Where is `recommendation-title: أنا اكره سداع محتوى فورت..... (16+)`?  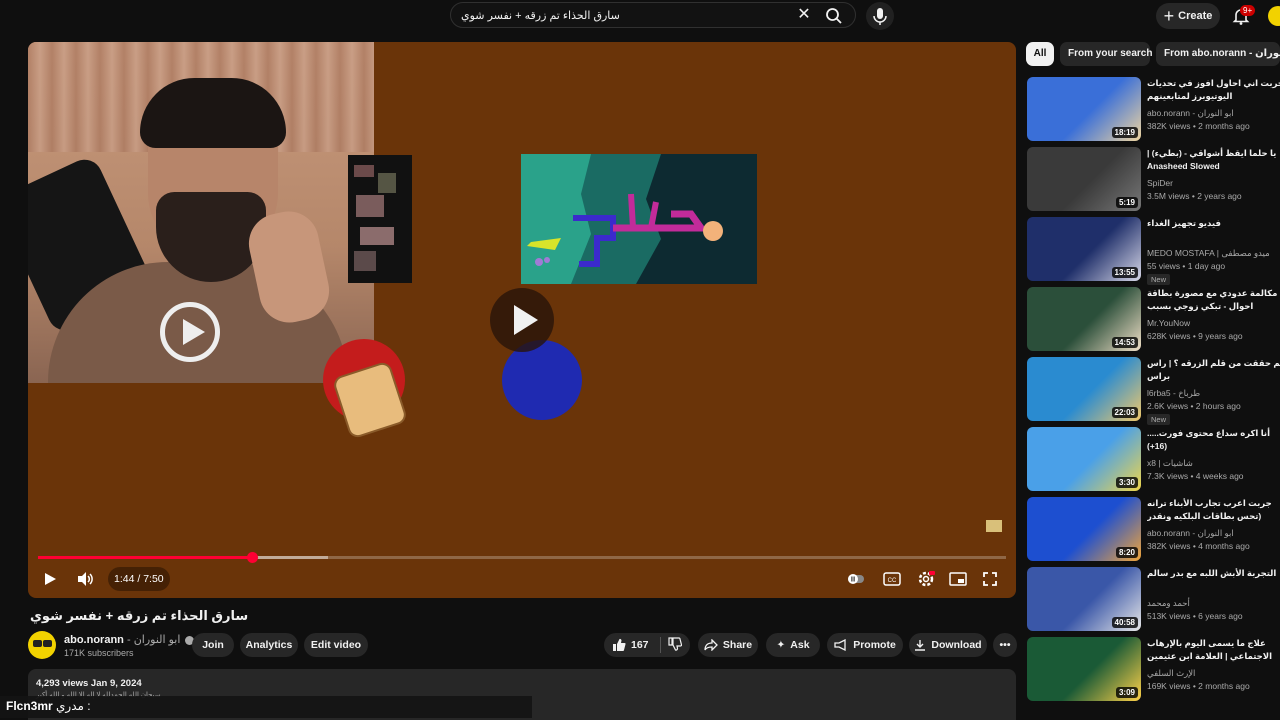
recommendation-title: أنا اكره سداع محتوى فورت..... (16+) is located at coordinates (1213, 440).